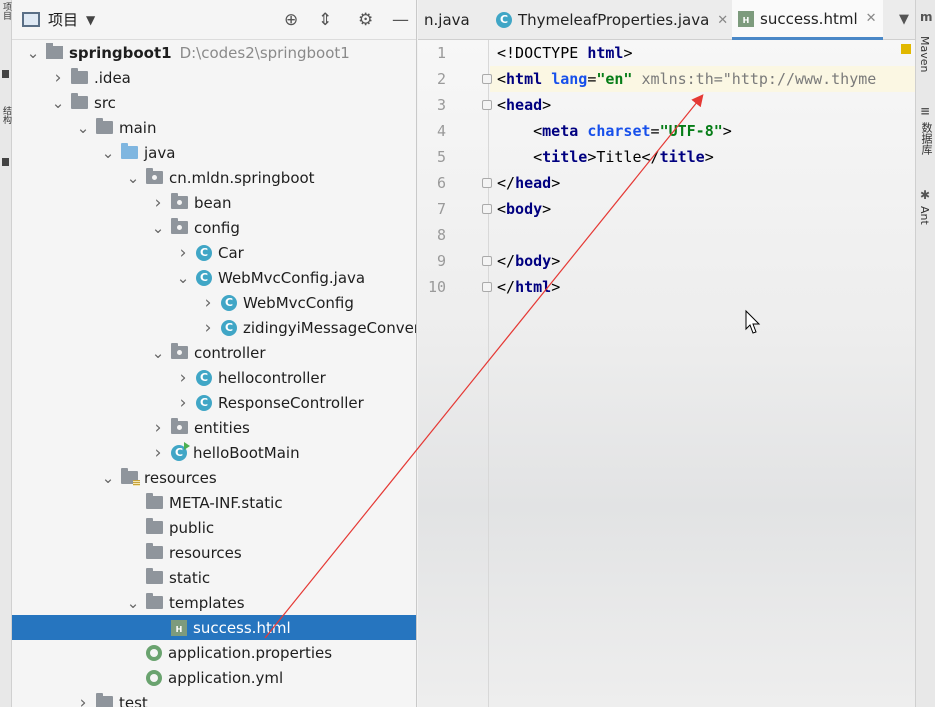 The image size is (935, 707). I want to click on tree-item: application.properties, so click(214, 652).